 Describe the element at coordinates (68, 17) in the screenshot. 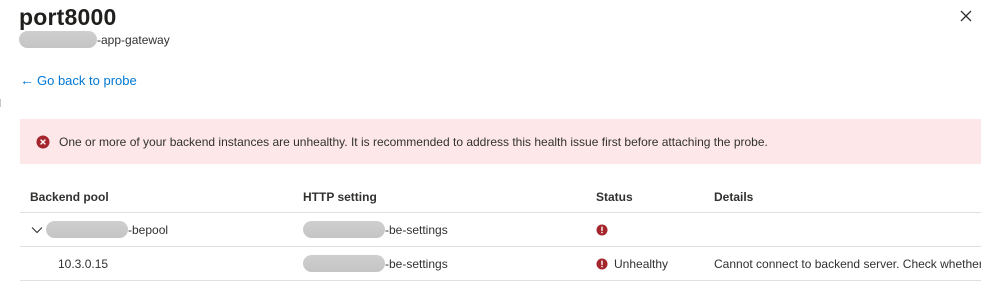

I see `panel-title: port8000` at that location.